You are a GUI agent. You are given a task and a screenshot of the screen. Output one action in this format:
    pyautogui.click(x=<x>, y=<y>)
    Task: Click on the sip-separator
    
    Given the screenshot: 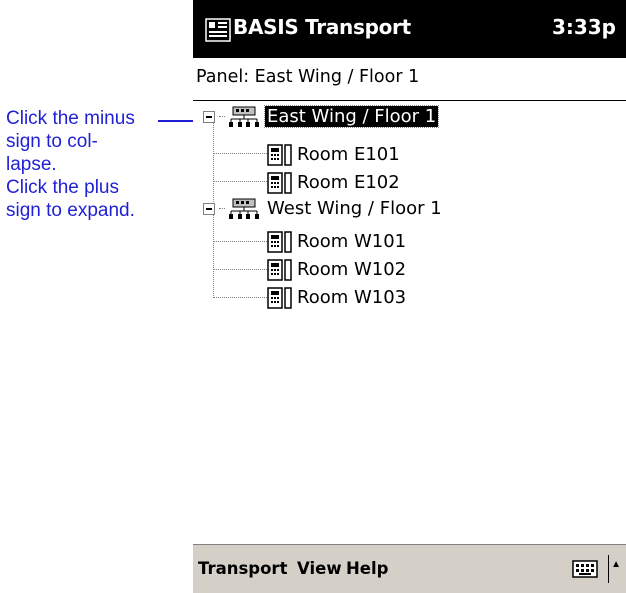 What is the action you would take?
    pyautogui.click(x=608, y=569)
    